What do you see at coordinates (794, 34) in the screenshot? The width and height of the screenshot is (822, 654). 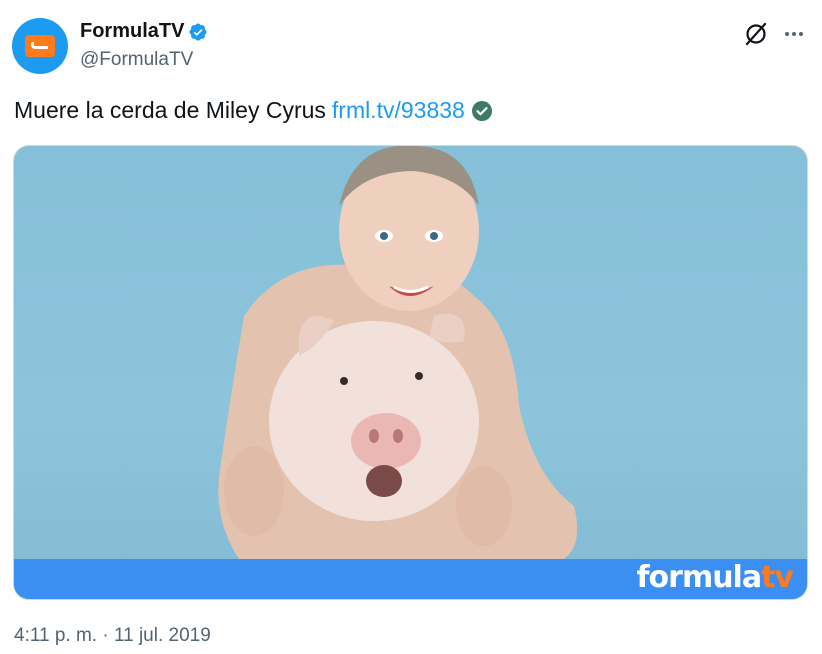 I see `more-icon` at bounding box center [794, 34].